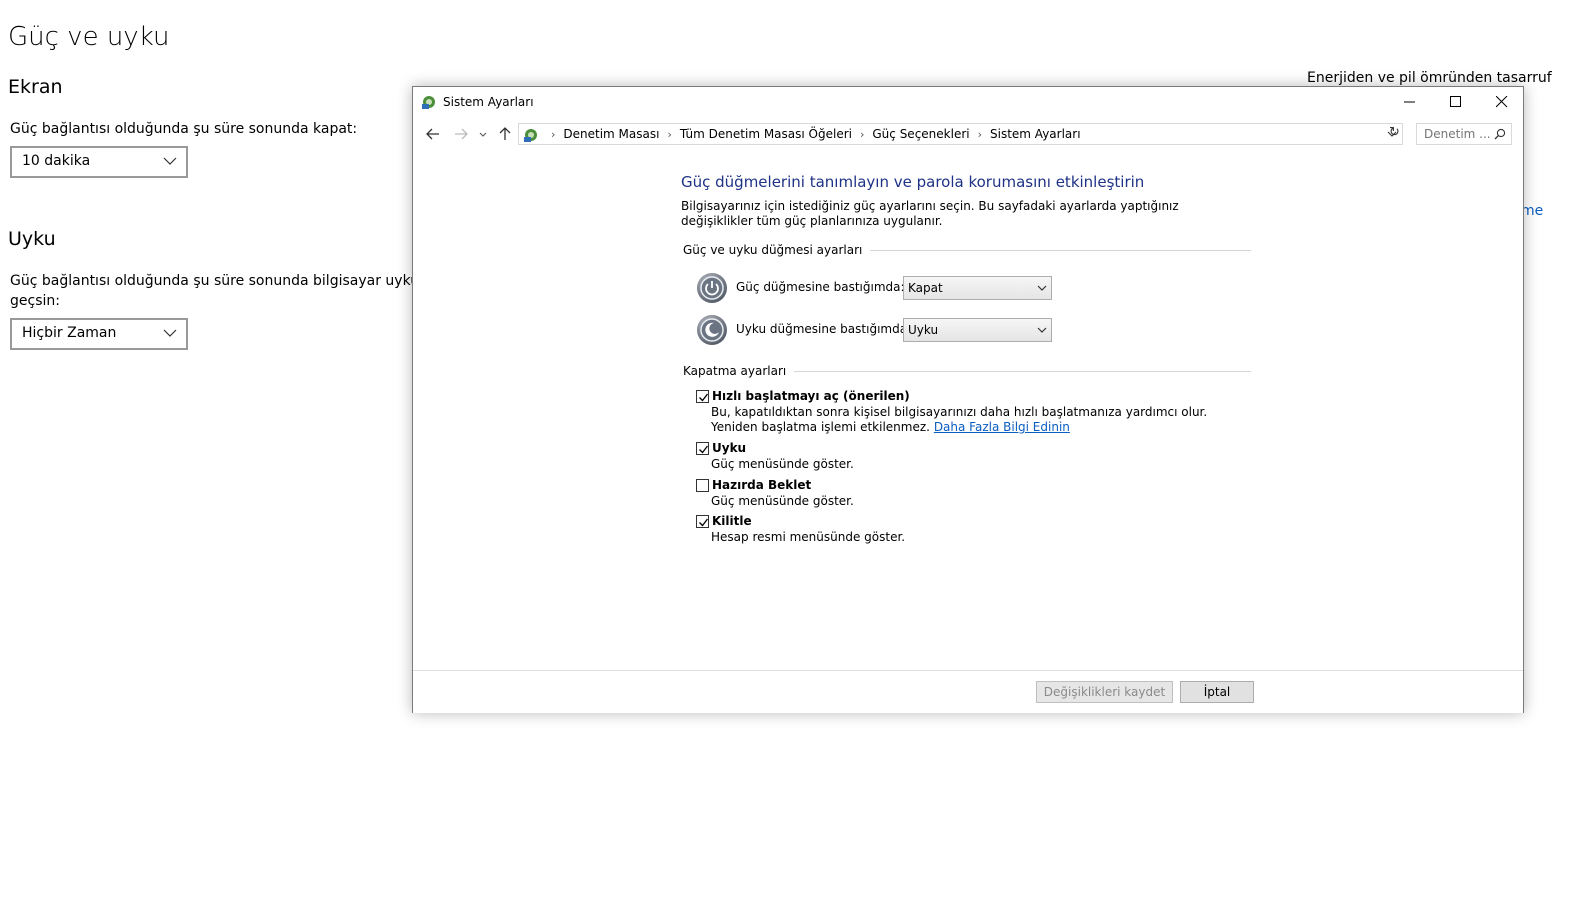  I want to click on breadcrumb-item-system-settings: Sistem Ayarları, so click(1035, 134).